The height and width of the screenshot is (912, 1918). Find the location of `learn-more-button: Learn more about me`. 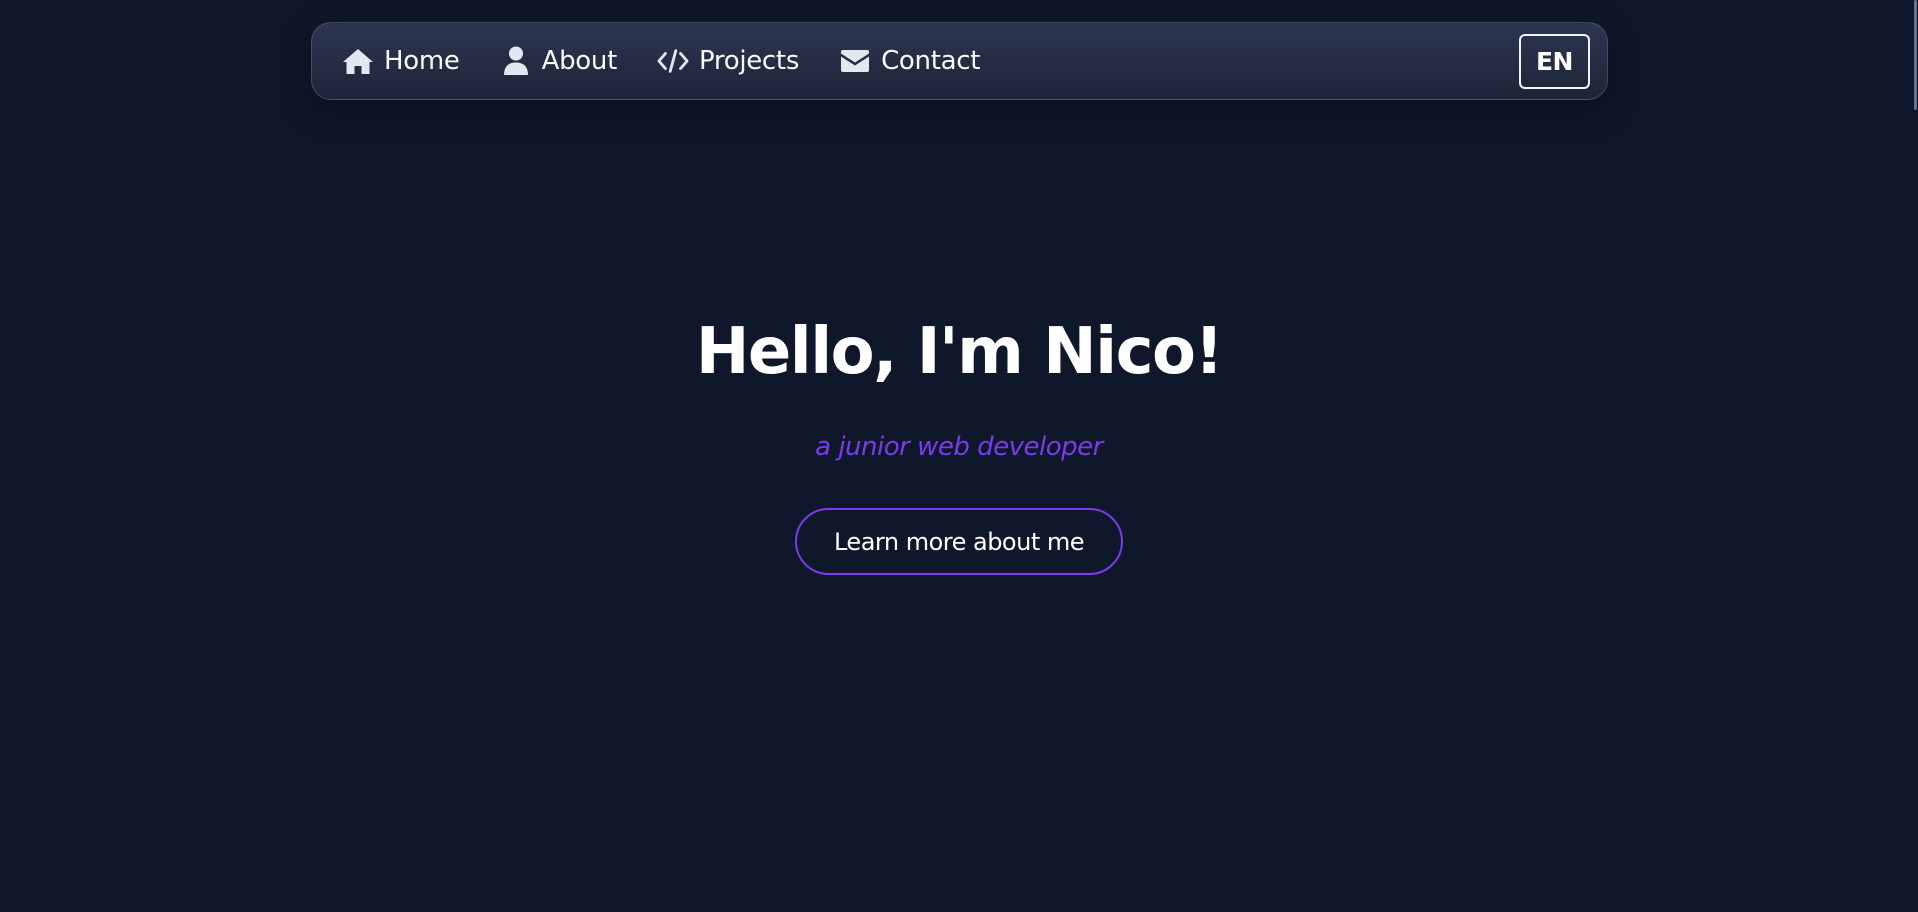

learn-more-button: Learn more about me is located at coordinates (959, 541).